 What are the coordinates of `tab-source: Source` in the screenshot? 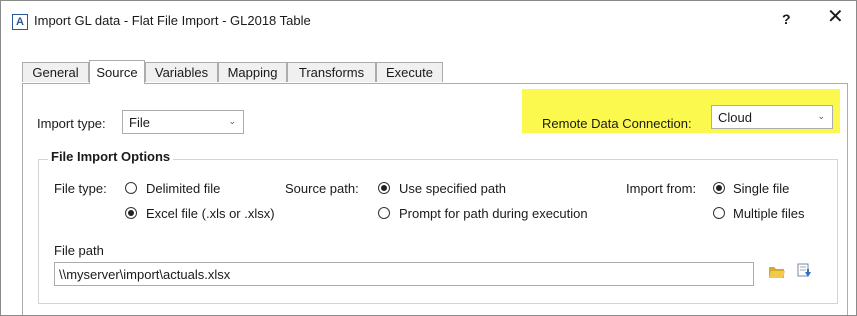 It's located at (117, 72).